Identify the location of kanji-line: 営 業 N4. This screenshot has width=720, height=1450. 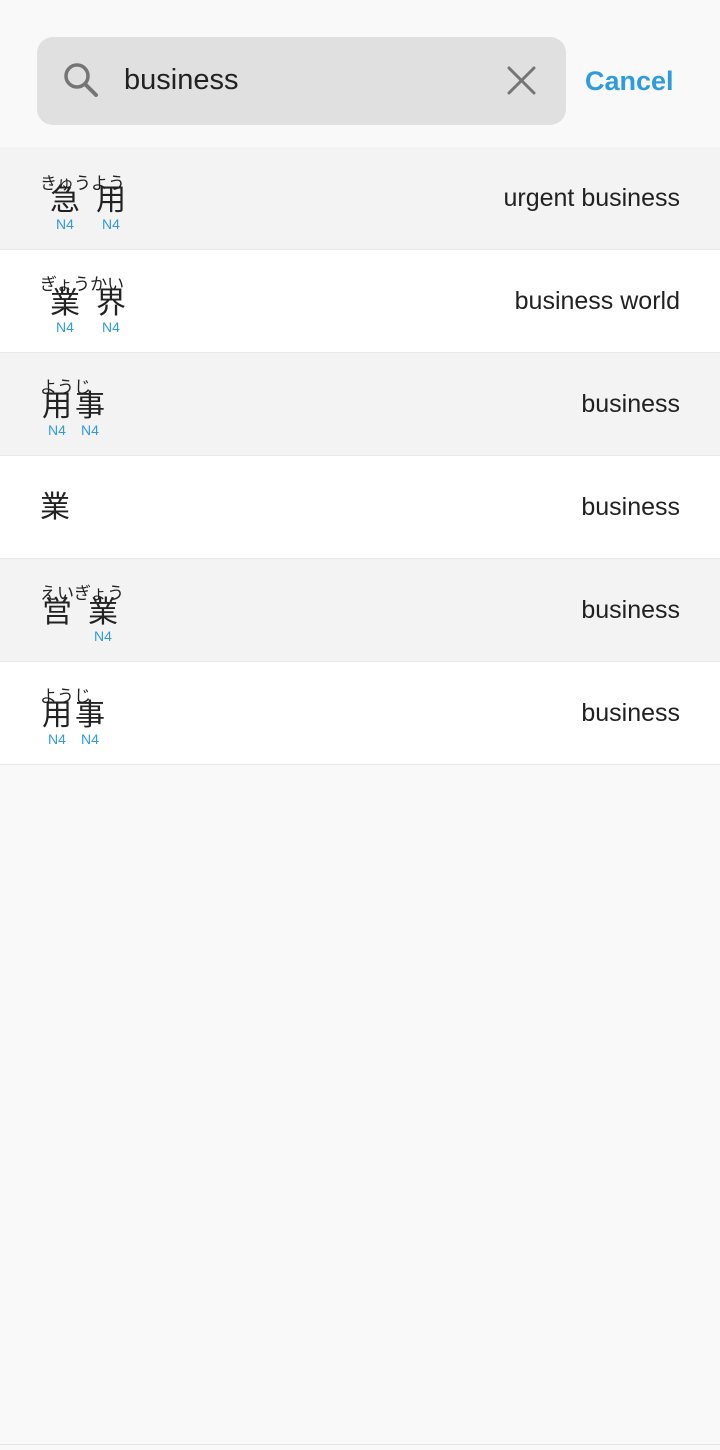
(80, 619).